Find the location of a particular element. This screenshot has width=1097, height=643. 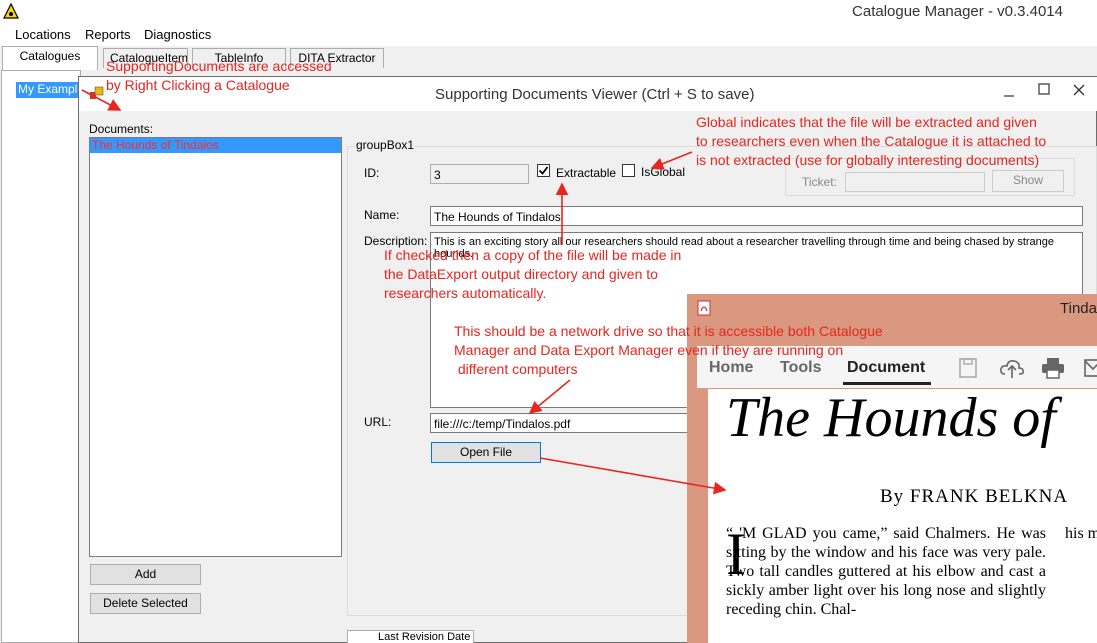

arrow-to-catalogue is located at coordinates (101, 100).